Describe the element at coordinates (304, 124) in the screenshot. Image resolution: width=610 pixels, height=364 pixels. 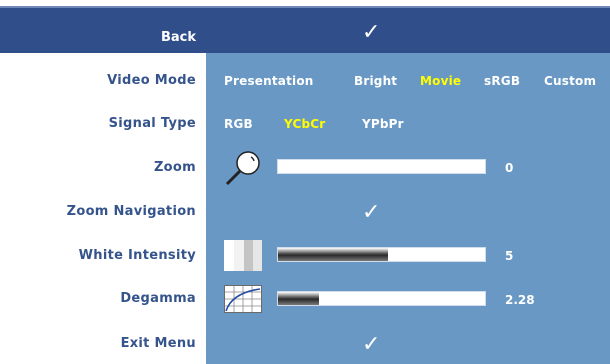
I see `signal-type-option-ycbcr: YCbCr` at that location.